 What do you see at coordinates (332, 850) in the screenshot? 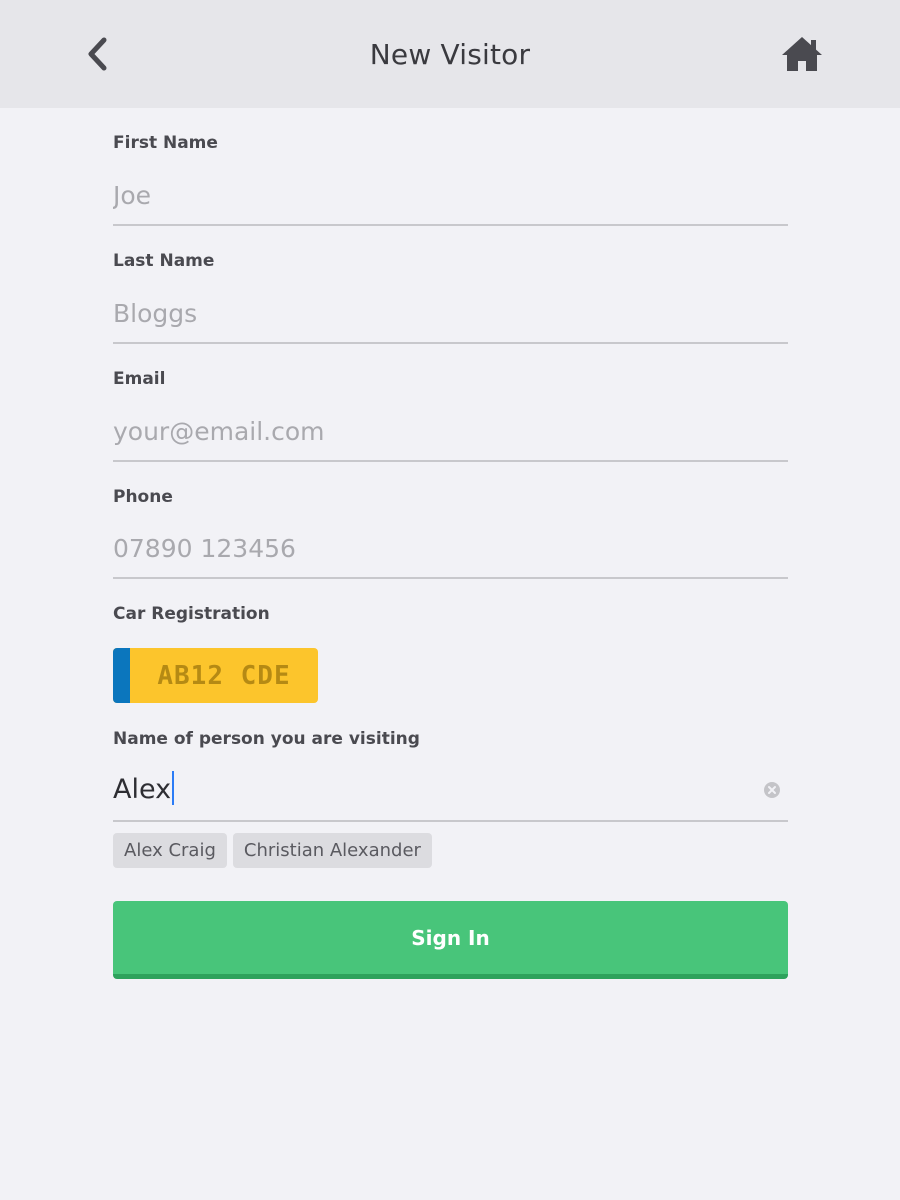
I see `suggestion-chip: Christian Alexander` at bounding box center [332, 850].